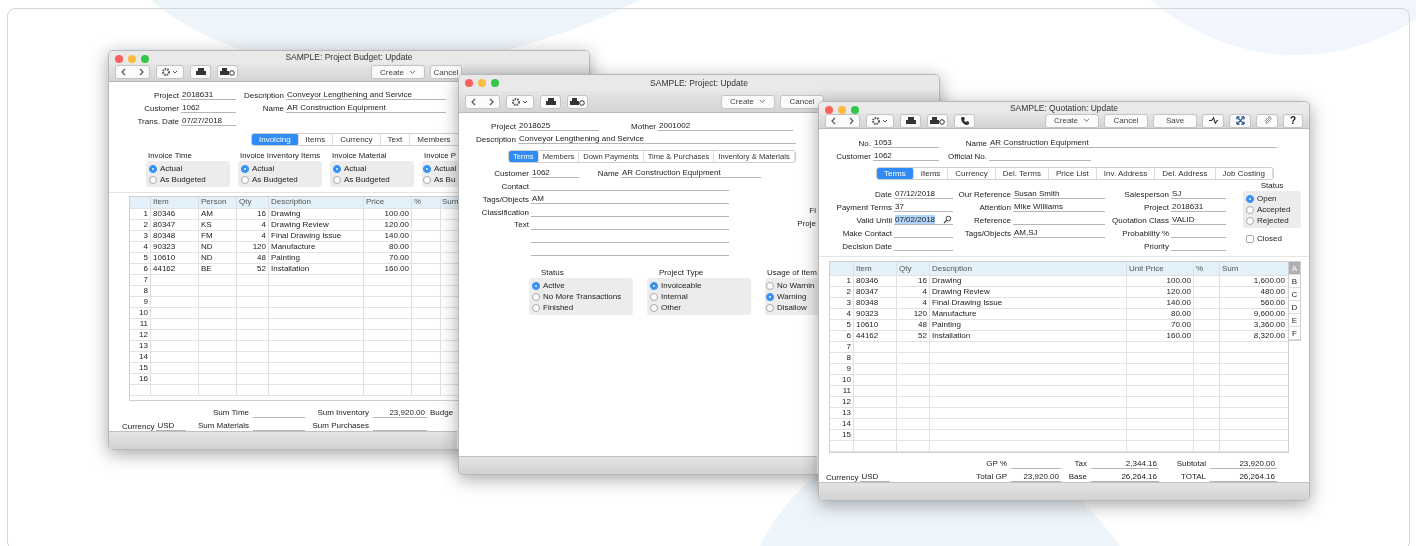 This screenshot has height=546, width=1416. I want to click on input-field: AM, so click(630, 199).